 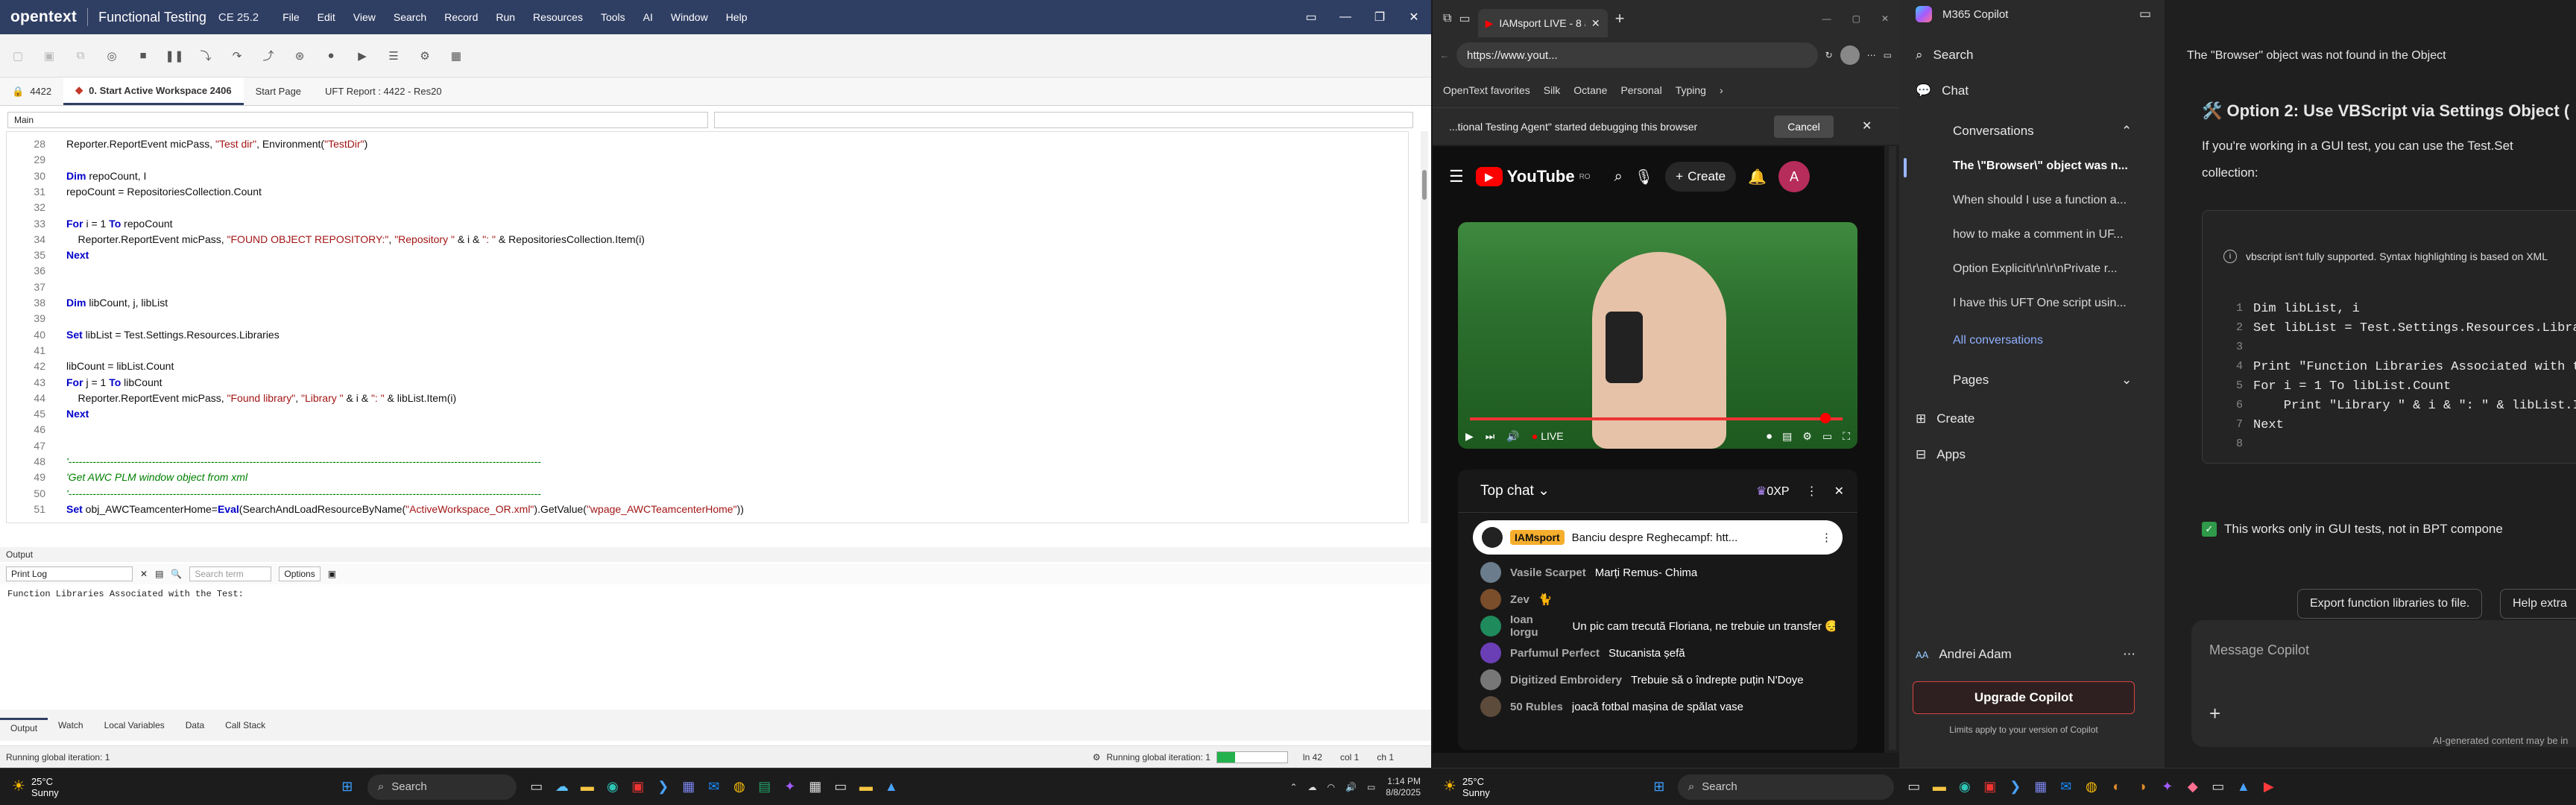 What do you see at coordinates (1827, 436) in the screenshot?
I see `theater-icon: ▭` at bounding box center [1827, 436].